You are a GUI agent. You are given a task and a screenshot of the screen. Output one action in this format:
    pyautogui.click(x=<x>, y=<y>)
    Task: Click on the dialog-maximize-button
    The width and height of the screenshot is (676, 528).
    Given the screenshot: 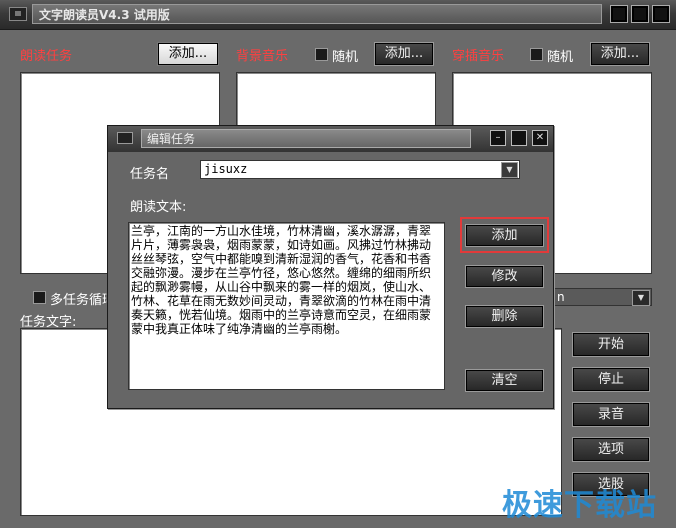 What is the action you would take?
    pyautogui.click(x=519, y=138)
    